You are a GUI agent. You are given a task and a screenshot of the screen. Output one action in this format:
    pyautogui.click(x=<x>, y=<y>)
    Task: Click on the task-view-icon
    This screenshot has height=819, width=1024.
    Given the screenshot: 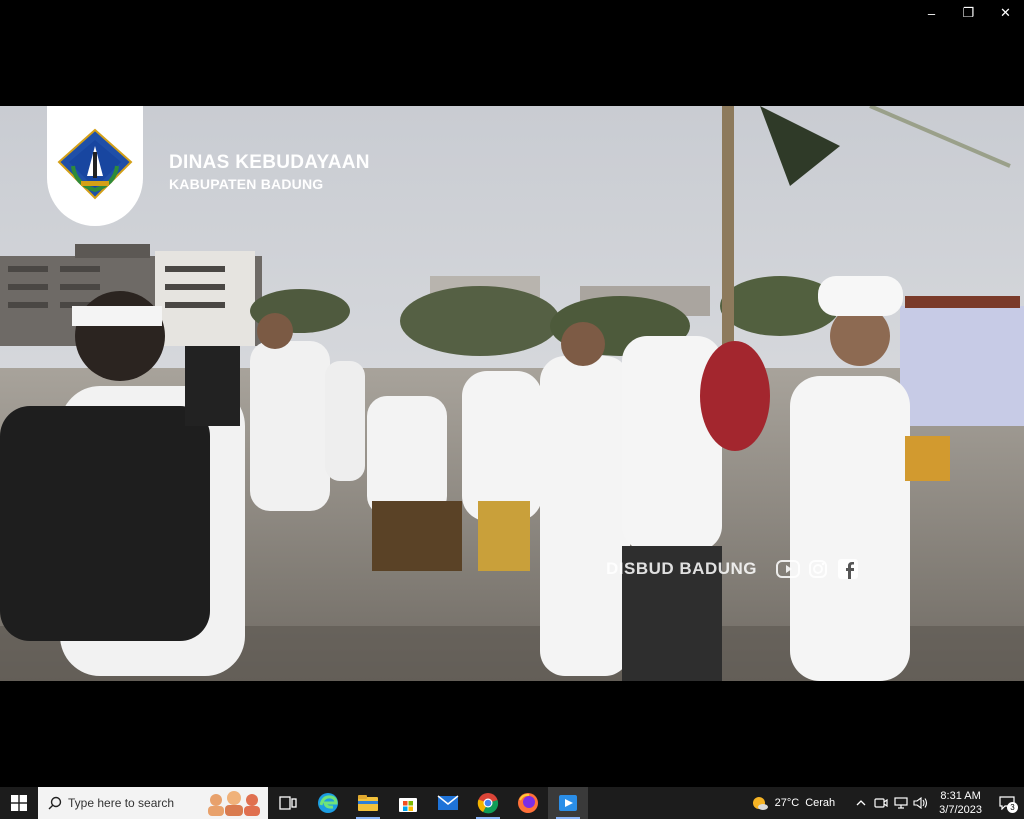 What is the action you would take?
    pyautogui.click(x=288, y=803)
    